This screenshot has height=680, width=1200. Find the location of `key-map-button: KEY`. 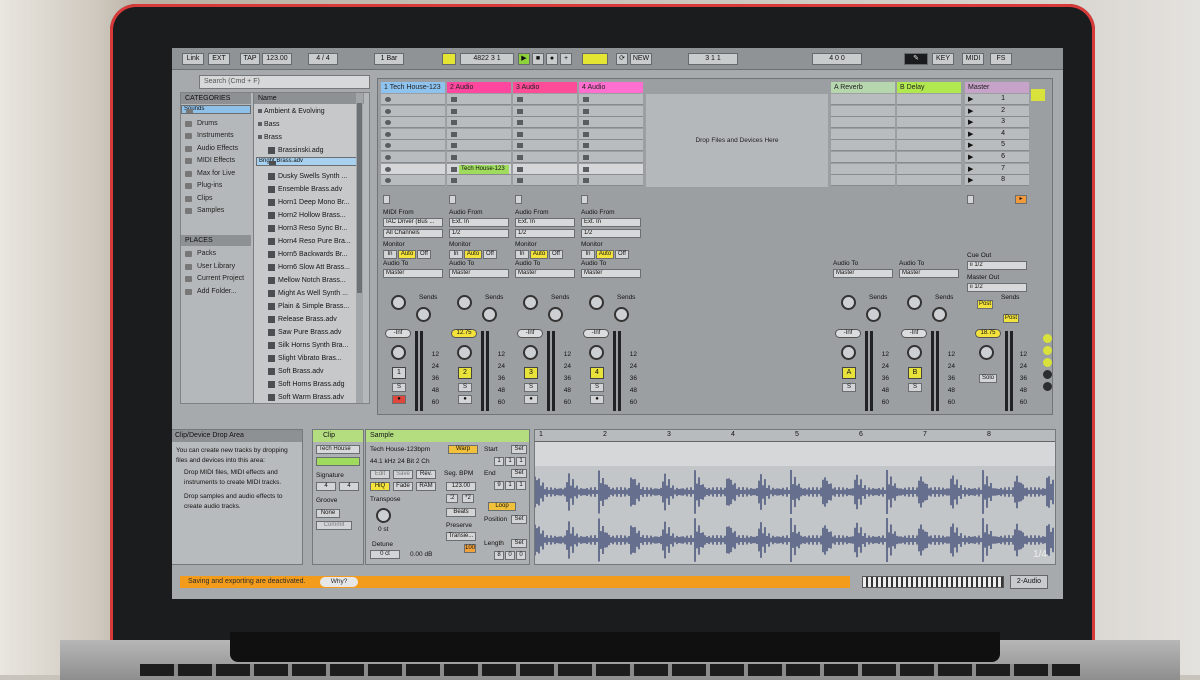

key-map-button: KEY is located at coordinates (943, 59).